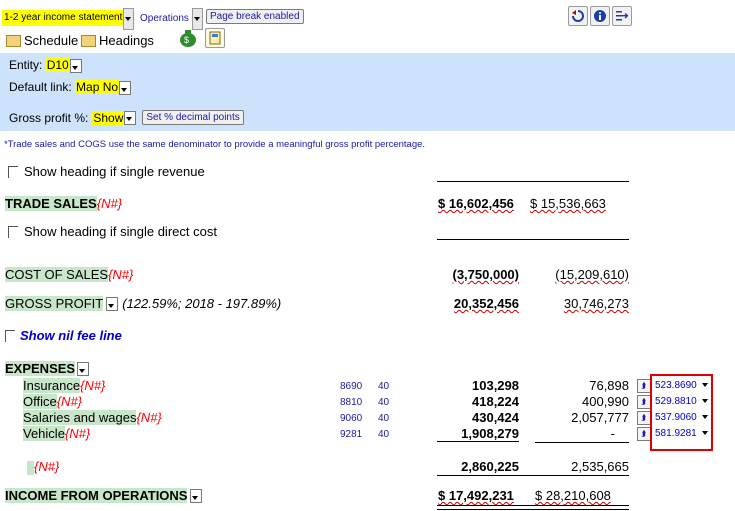 This screenshot has height=511, width=735. Describe the element at coordinates (112, 231) in the screenshot. I see `show-heading-cost-checkbox: Show heading if single direct cost` at that location.